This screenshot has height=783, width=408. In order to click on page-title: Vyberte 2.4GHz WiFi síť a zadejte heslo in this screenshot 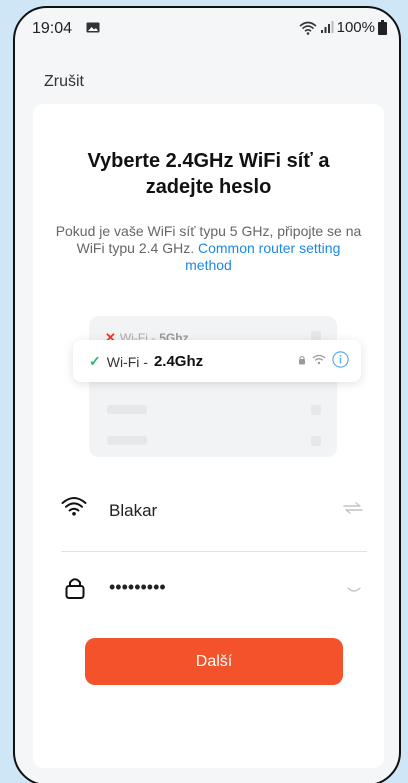, I will do `click(208, 174)`.